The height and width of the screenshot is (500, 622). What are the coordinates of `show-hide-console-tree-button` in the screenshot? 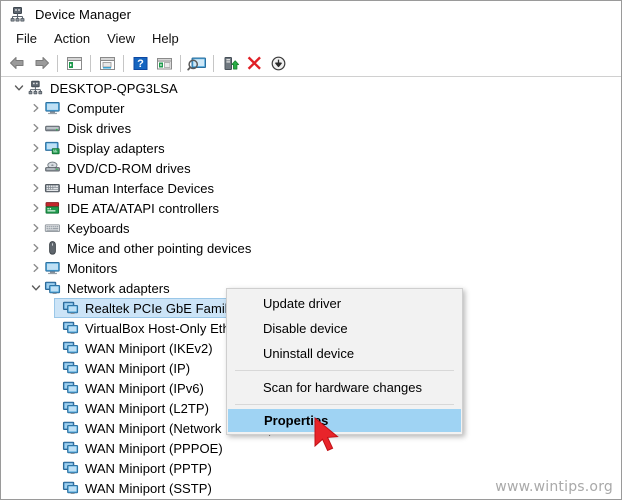 It's located at (74, 63).